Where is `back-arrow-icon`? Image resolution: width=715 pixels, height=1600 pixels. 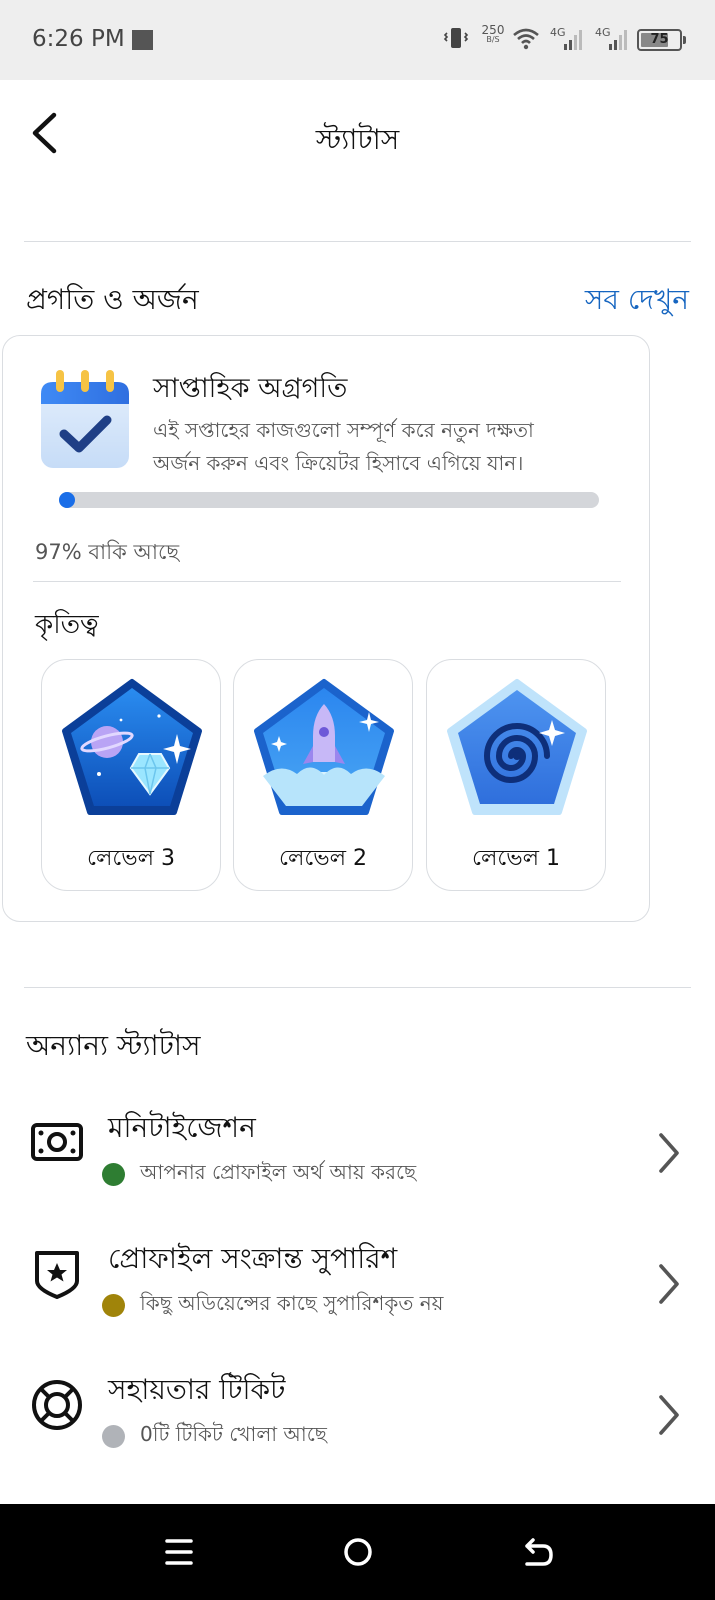
back-arrow-icon is located at coordinates (539, 1552).